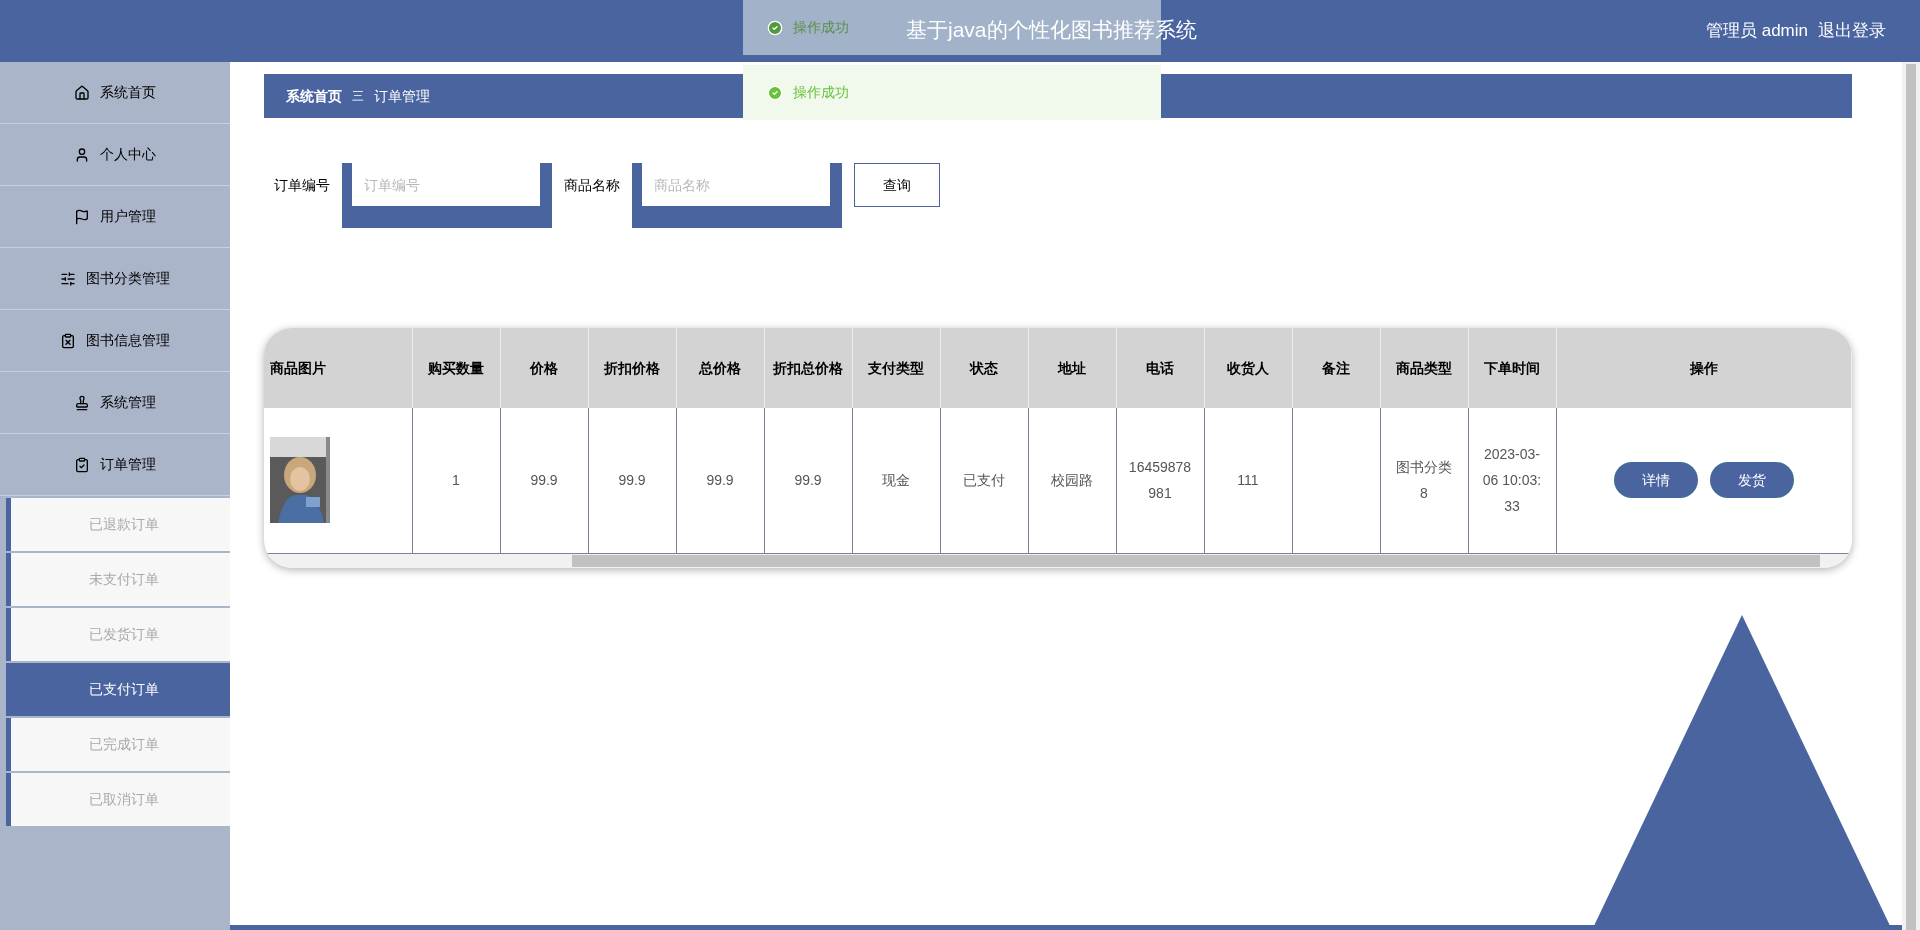 The width and height of the screenshot is (1920, 930). Describe the element at coordinates (984, 368) in the screenshot. I see `column-header: 状态` at that location.